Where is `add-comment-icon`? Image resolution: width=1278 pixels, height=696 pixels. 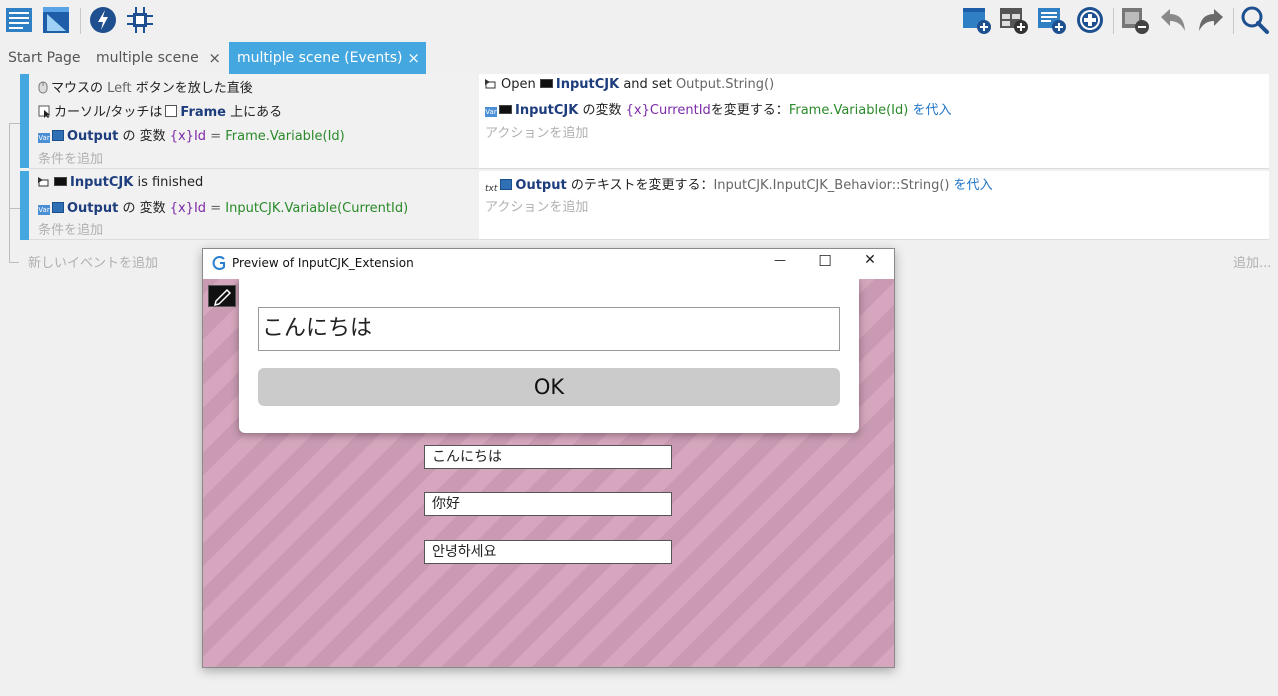 add-comment-icon is located at coordinates (1052, 20).